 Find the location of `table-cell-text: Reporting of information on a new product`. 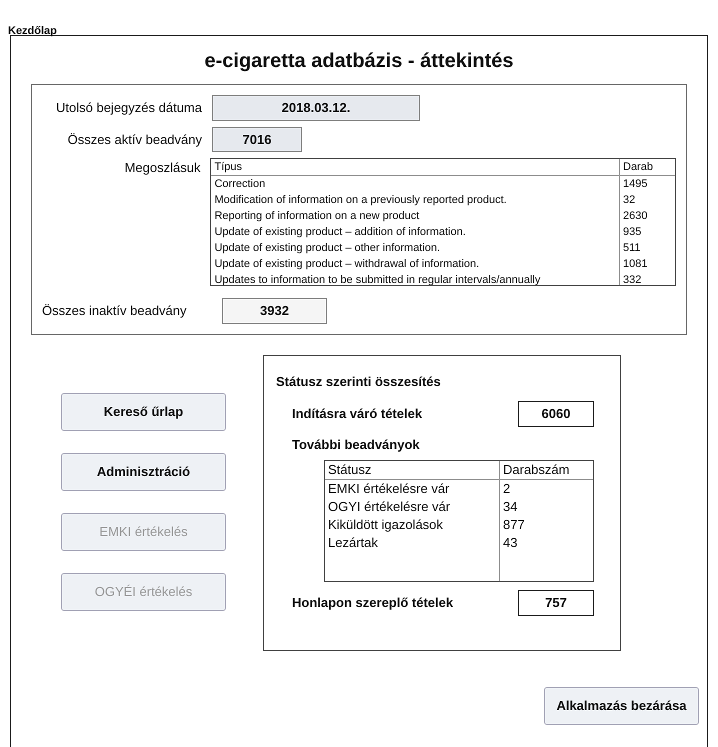

table-cell-text: Reporting of information on a new product is located at coordinates (316, 216).